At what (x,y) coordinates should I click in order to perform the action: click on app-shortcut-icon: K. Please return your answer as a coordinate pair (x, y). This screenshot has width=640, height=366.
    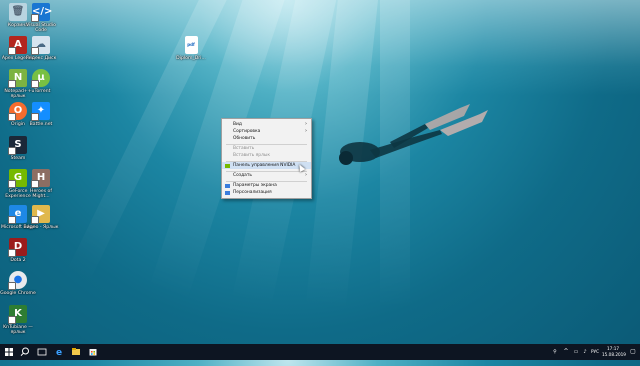
    Looking at the image, I should click on (17, 314).